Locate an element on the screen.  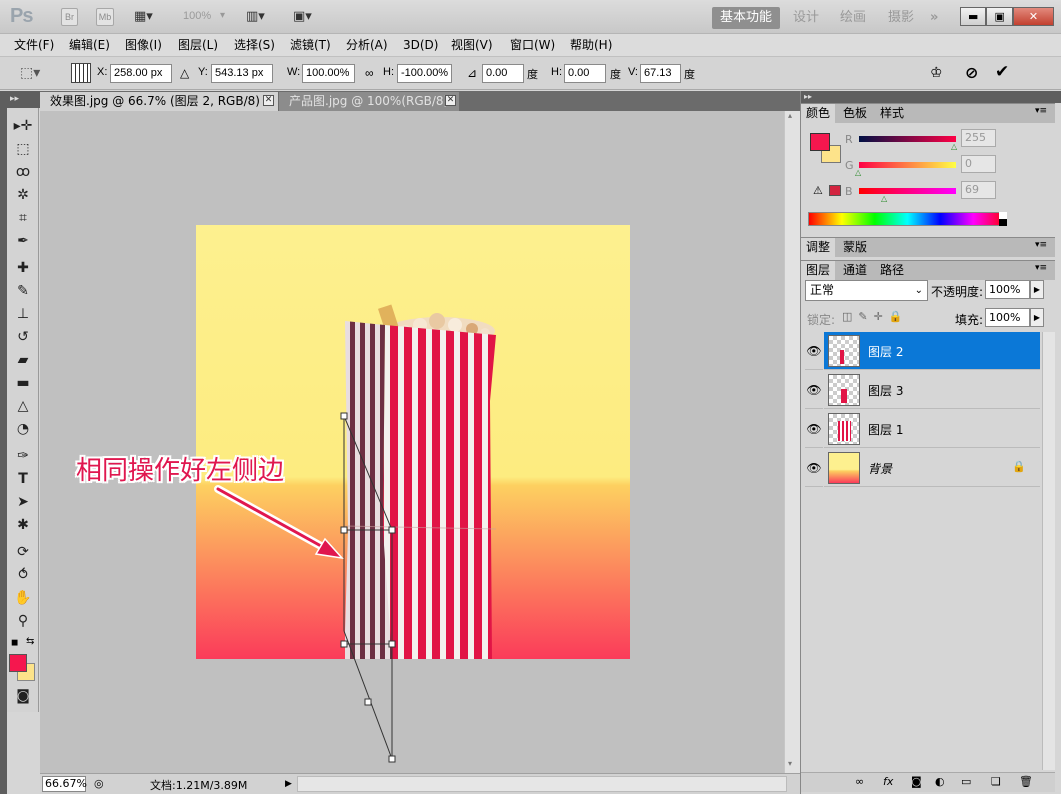
crop-tool-icon: ⌗ is located at coordinates (23, 218).